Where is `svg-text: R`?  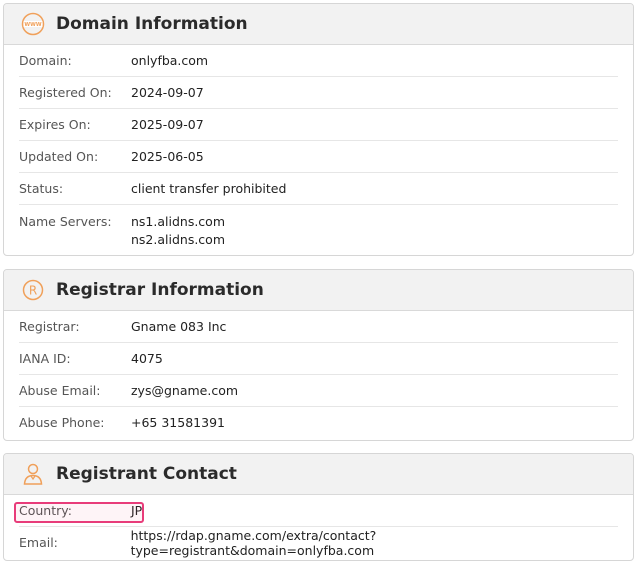 svg-text: R is located at coordinates (33, 291).